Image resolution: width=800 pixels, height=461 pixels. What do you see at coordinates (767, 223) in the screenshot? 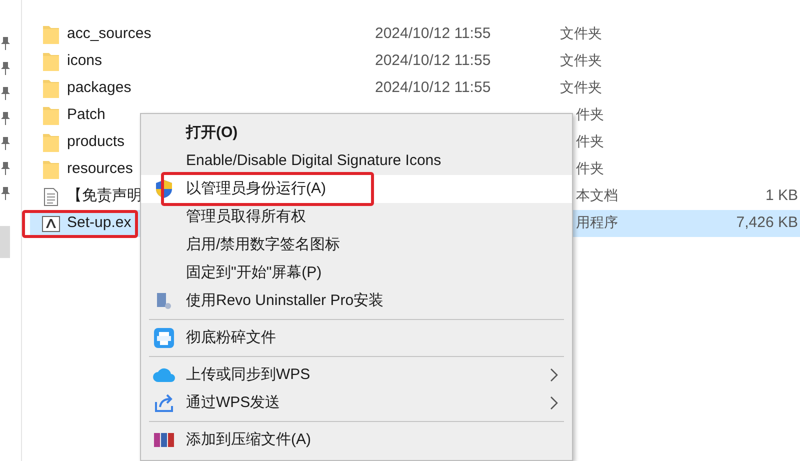
I see `file-size: 7,426 KB` at bounding box center [767, 223].